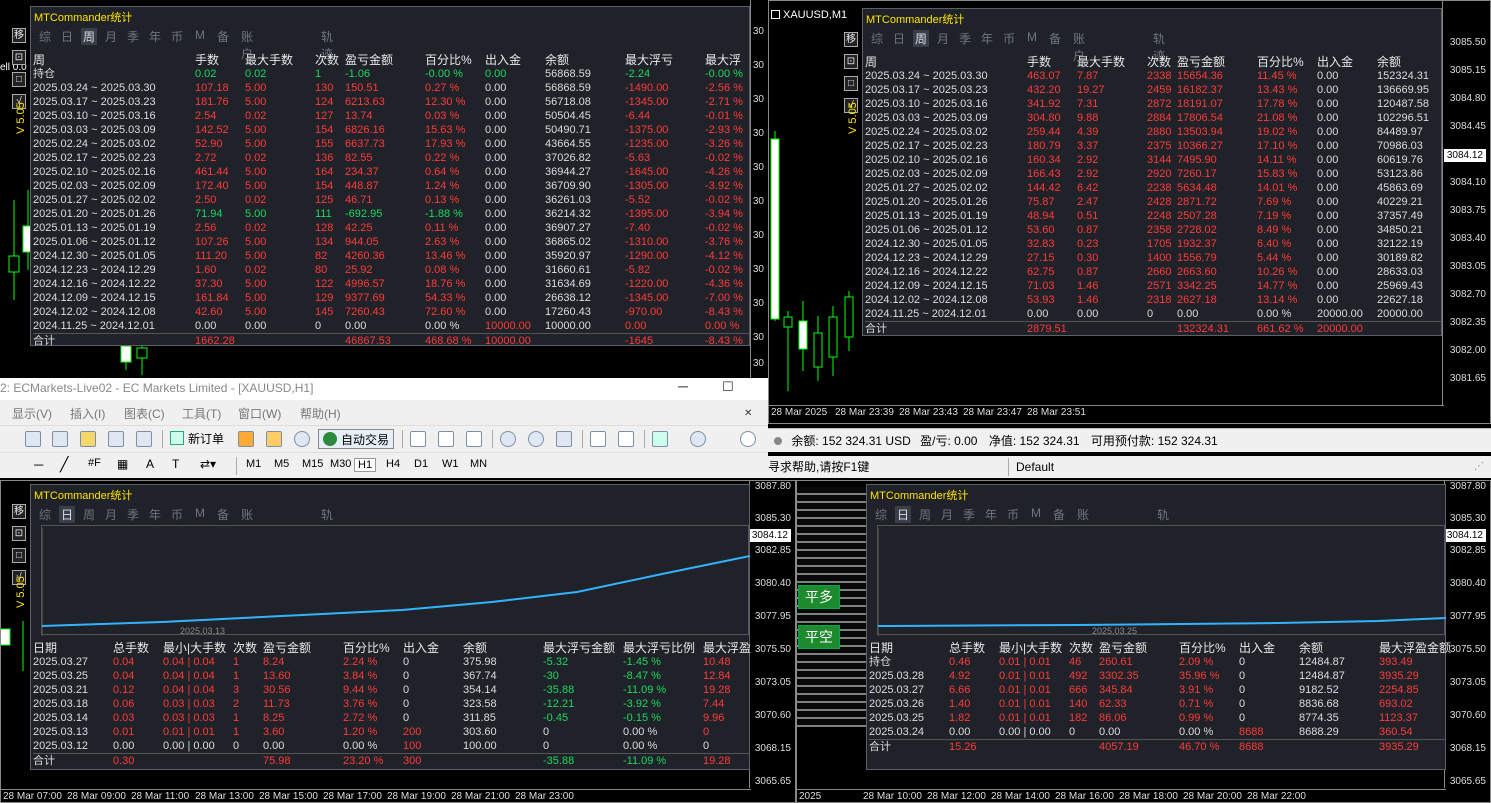 The height and width of the screenshot is (803, 1491). What do you see at coordinates (478, 464) in the screenshot?
I see `period-mn: MN` at bounding box center [478, 464].